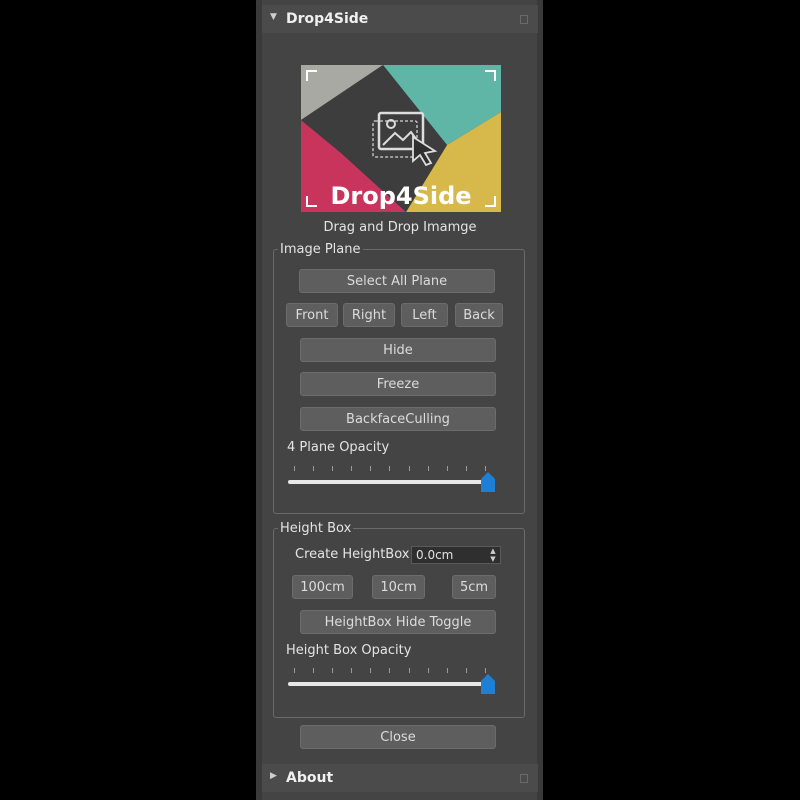  I want to click on drop4side-rollout-header: ▼ Drop4Side, so click(400, 19).